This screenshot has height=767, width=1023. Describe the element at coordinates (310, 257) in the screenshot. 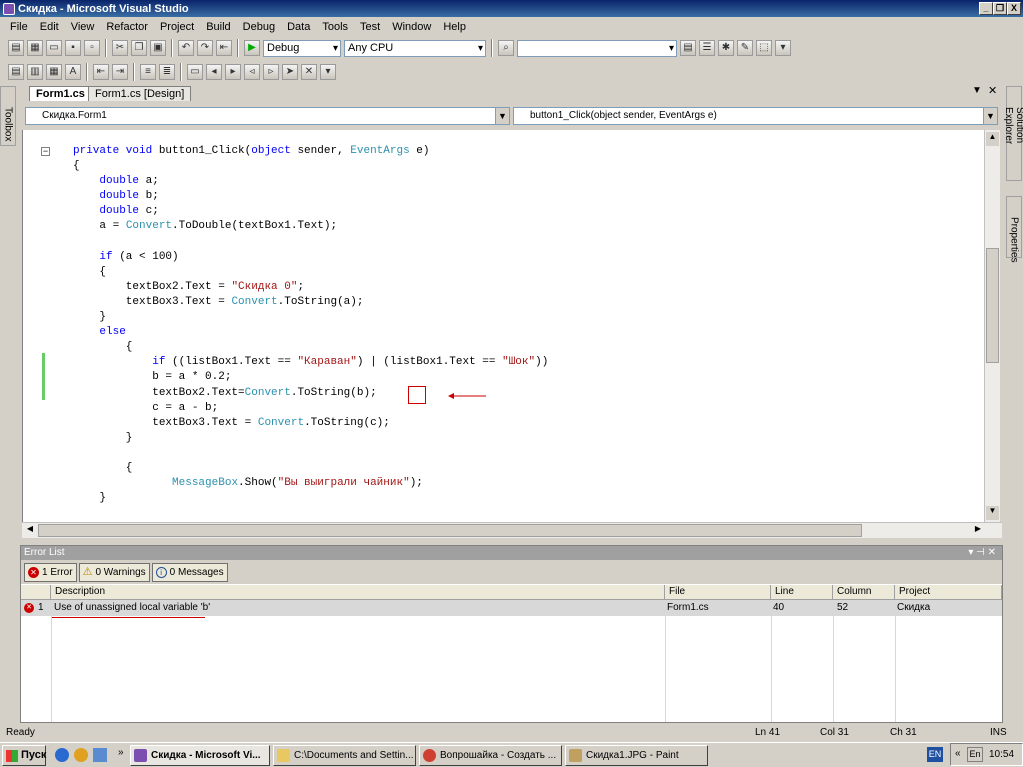

I see `code-line: if (a < 100)` at that location.